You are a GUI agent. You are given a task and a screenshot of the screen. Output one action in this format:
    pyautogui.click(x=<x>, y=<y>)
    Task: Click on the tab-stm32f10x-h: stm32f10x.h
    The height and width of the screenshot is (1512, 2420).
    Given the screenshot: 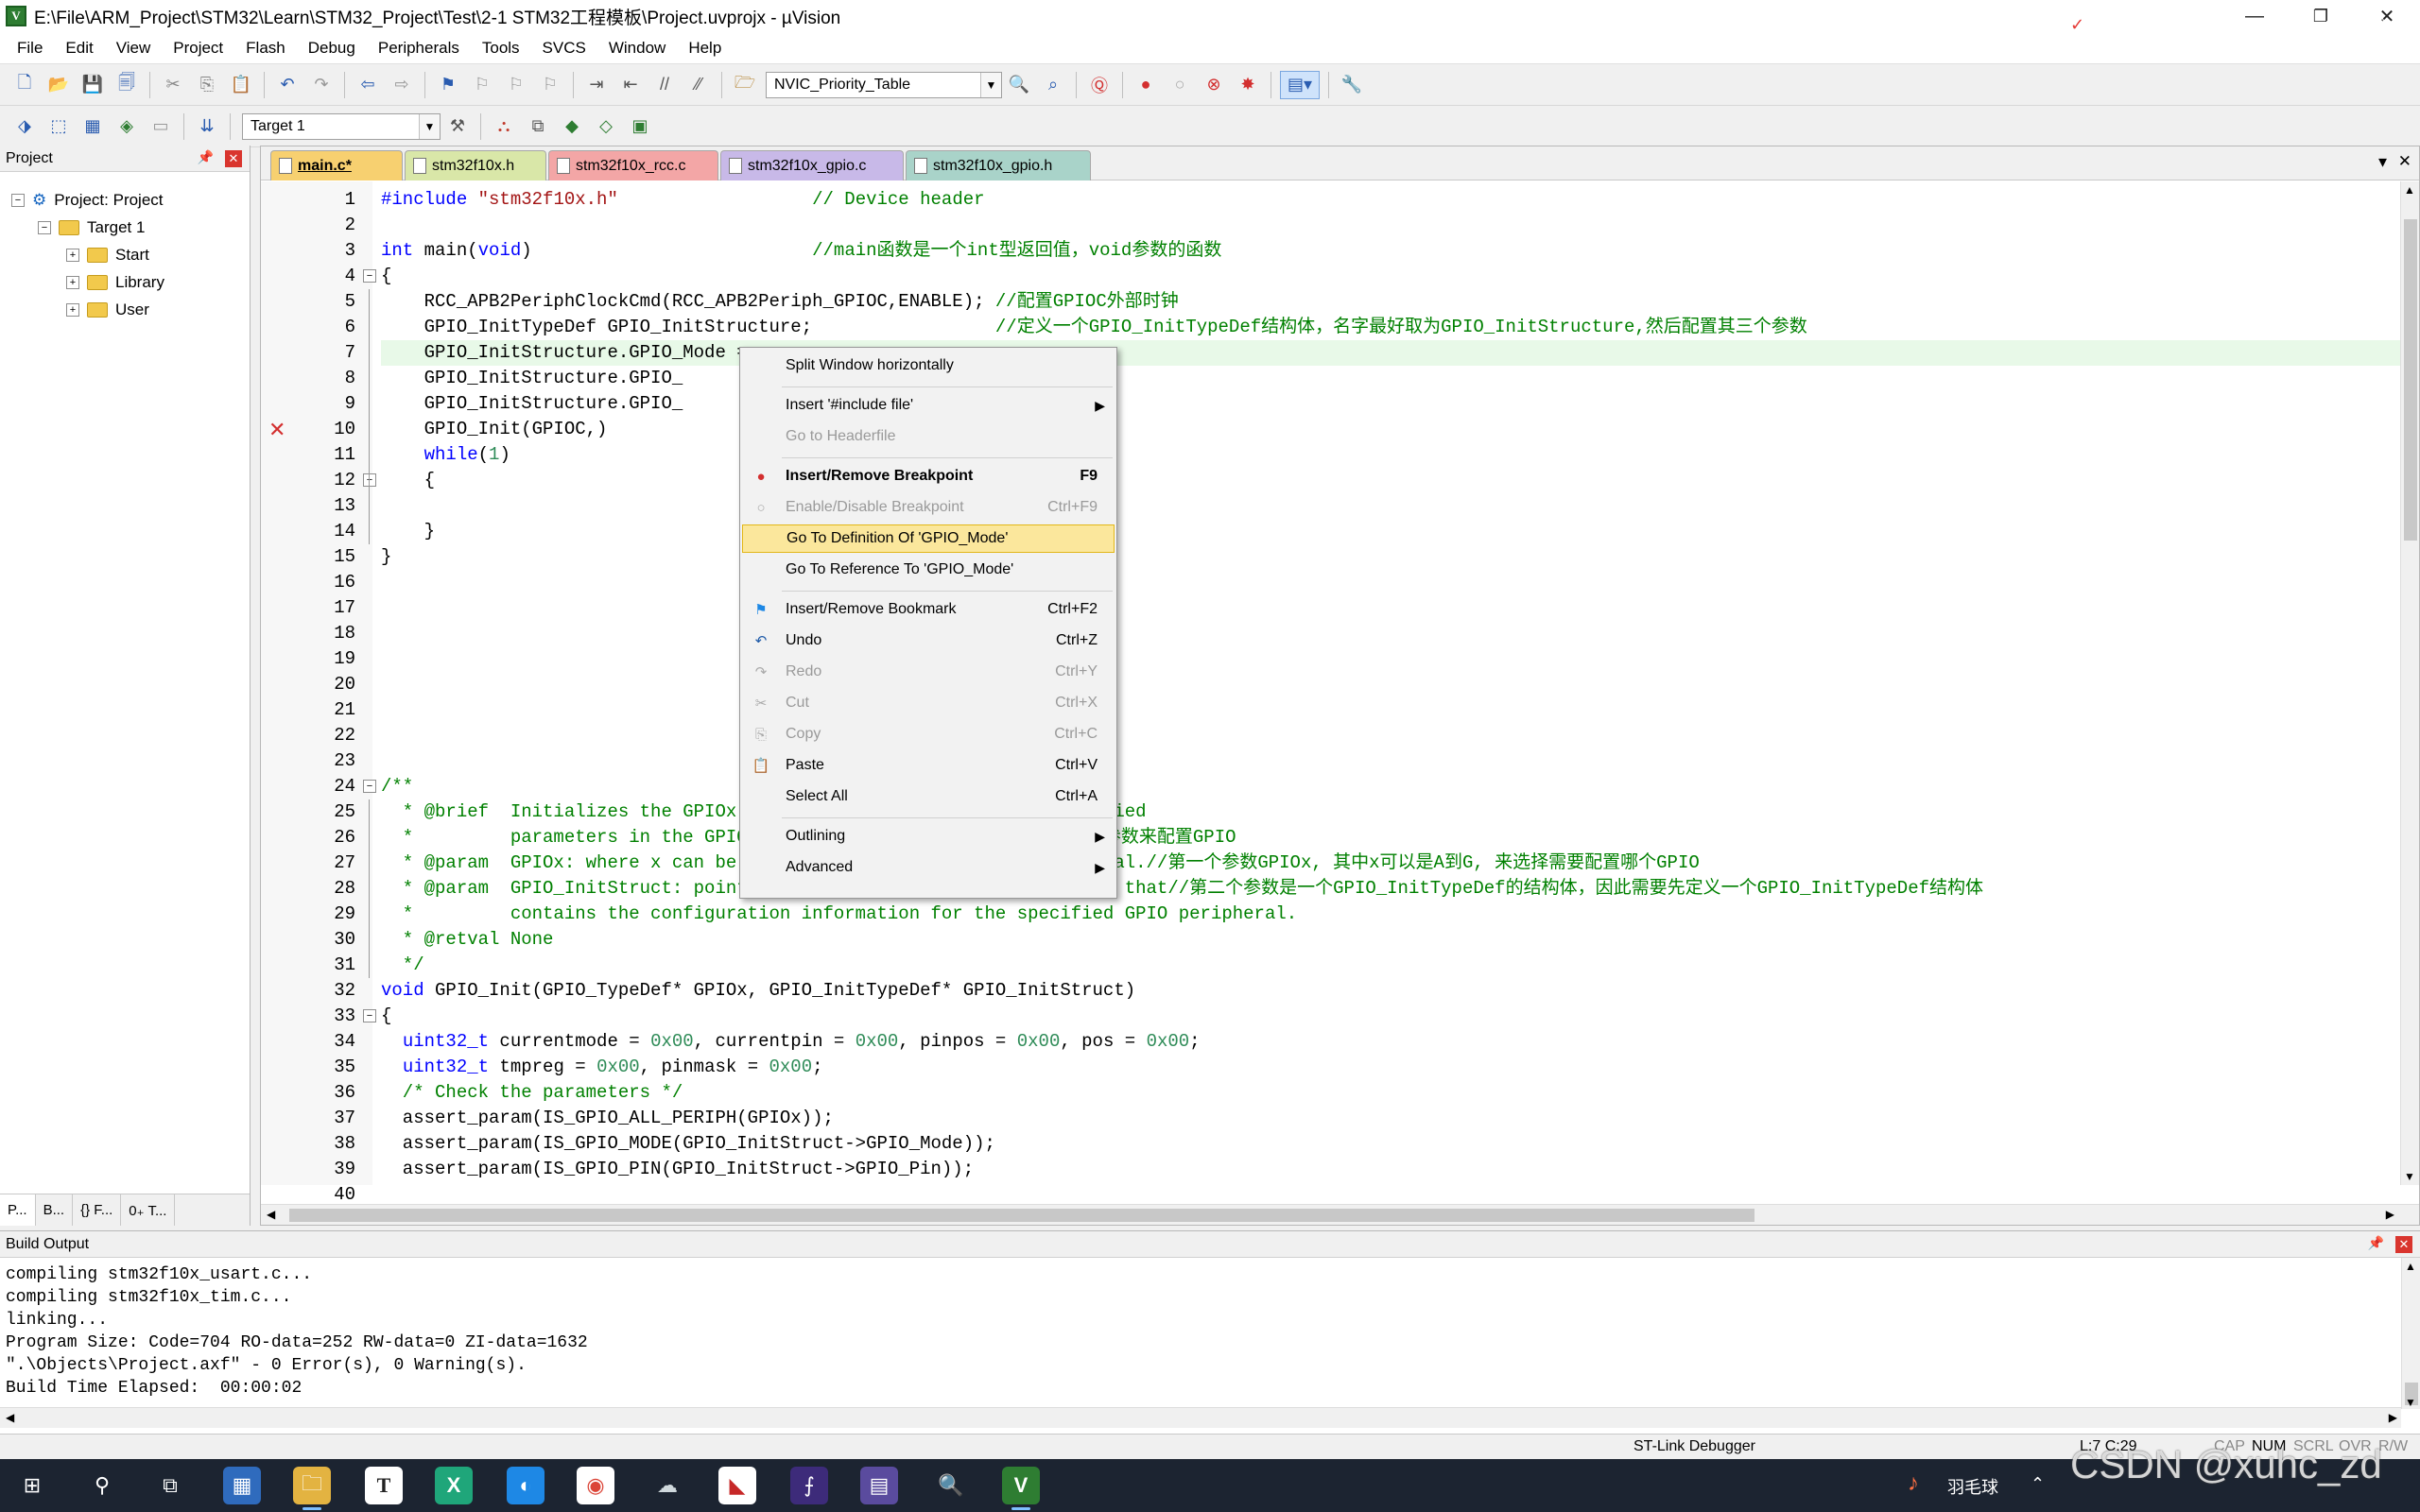 What is the action you would take?
    pyautogui.click(x=475, y=165)
    